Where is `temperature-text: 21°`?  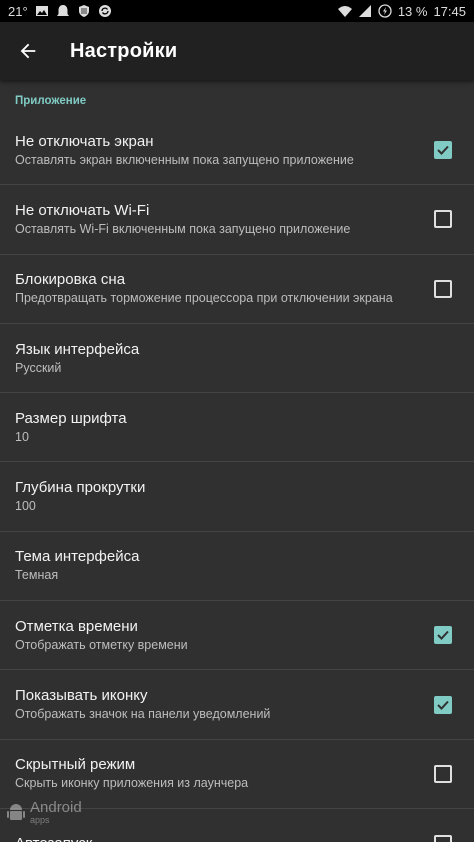 temperature-text: 21° is located at coordinates (18, 11).